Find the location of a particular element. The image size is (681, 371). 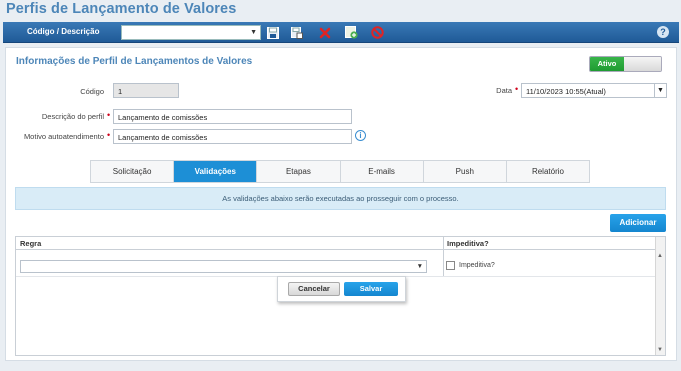

descricao-field: Lançamento de comissões is located at coordinates (232, 116).